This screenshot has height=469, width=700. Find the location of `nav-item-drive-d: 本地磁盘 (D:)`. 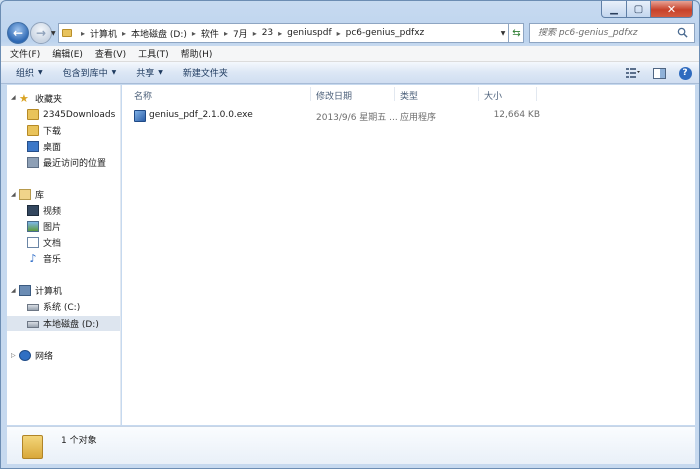

nav-item-drive-d: 本地磁盘 (D:) is located at coordinates (63, 323).